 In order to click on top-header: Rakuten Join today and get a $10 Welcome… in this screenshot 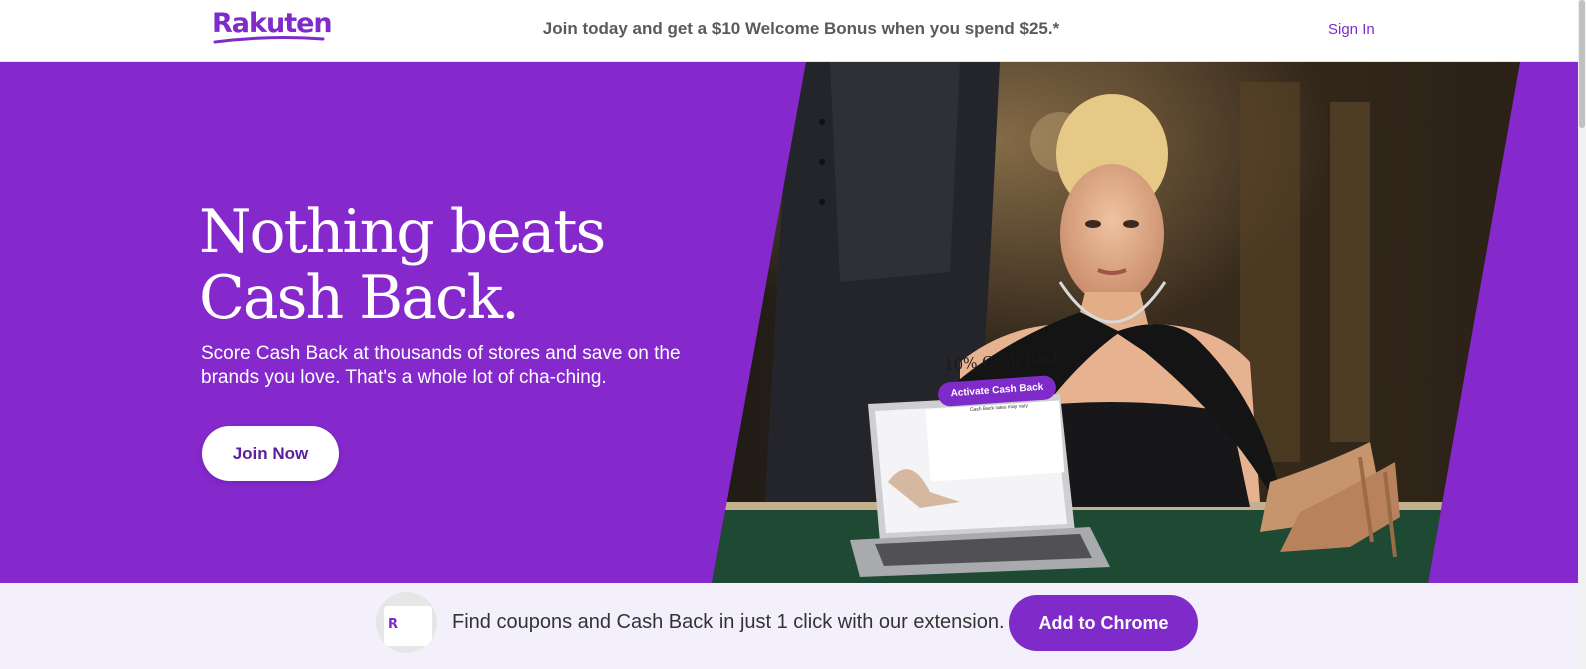, I will do `click(789, 31)`.